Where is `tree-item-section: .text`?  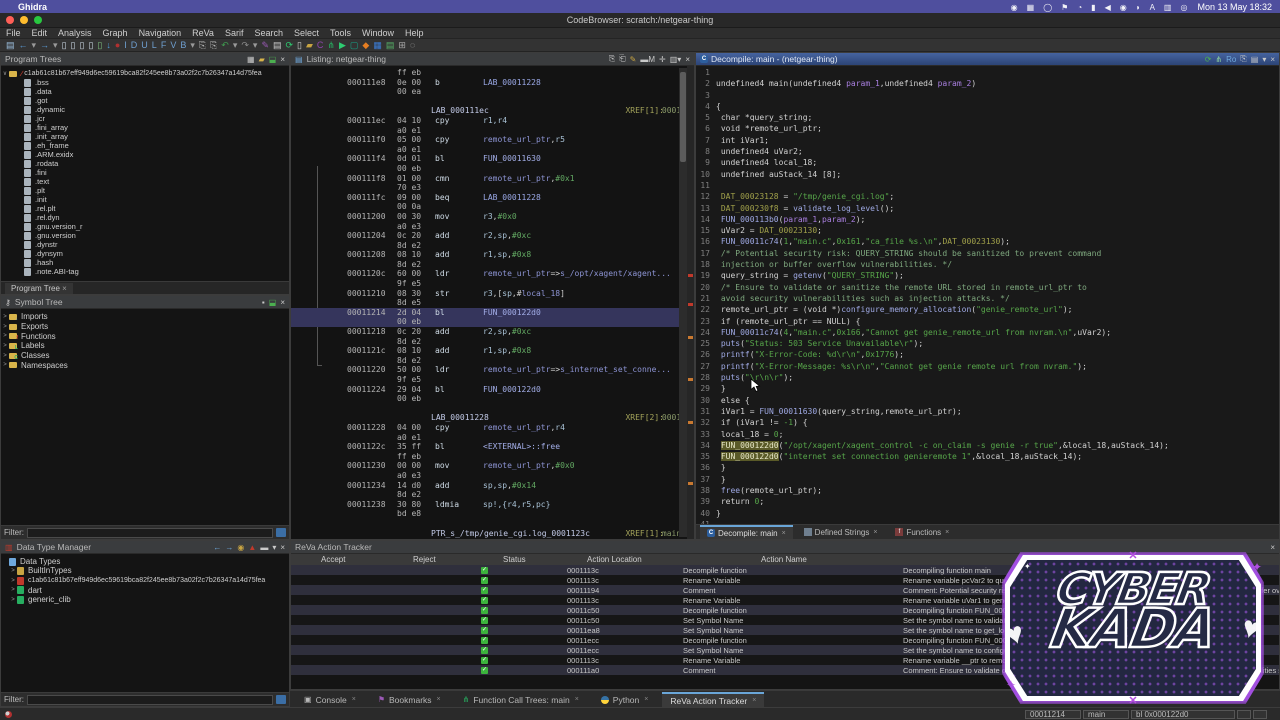 tree-item-section: .text is located at coordinates (145, 181).